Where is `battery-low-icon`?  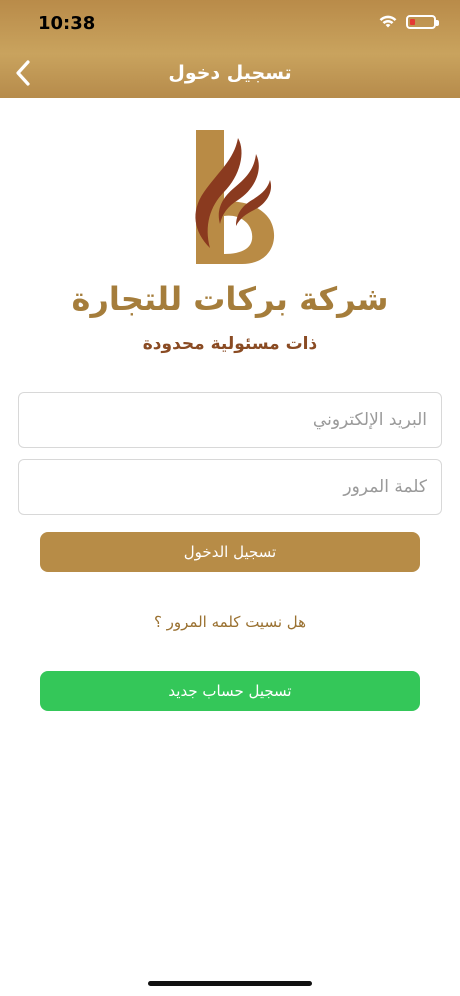 battery-low-icon is located at coordinates (422, 21).